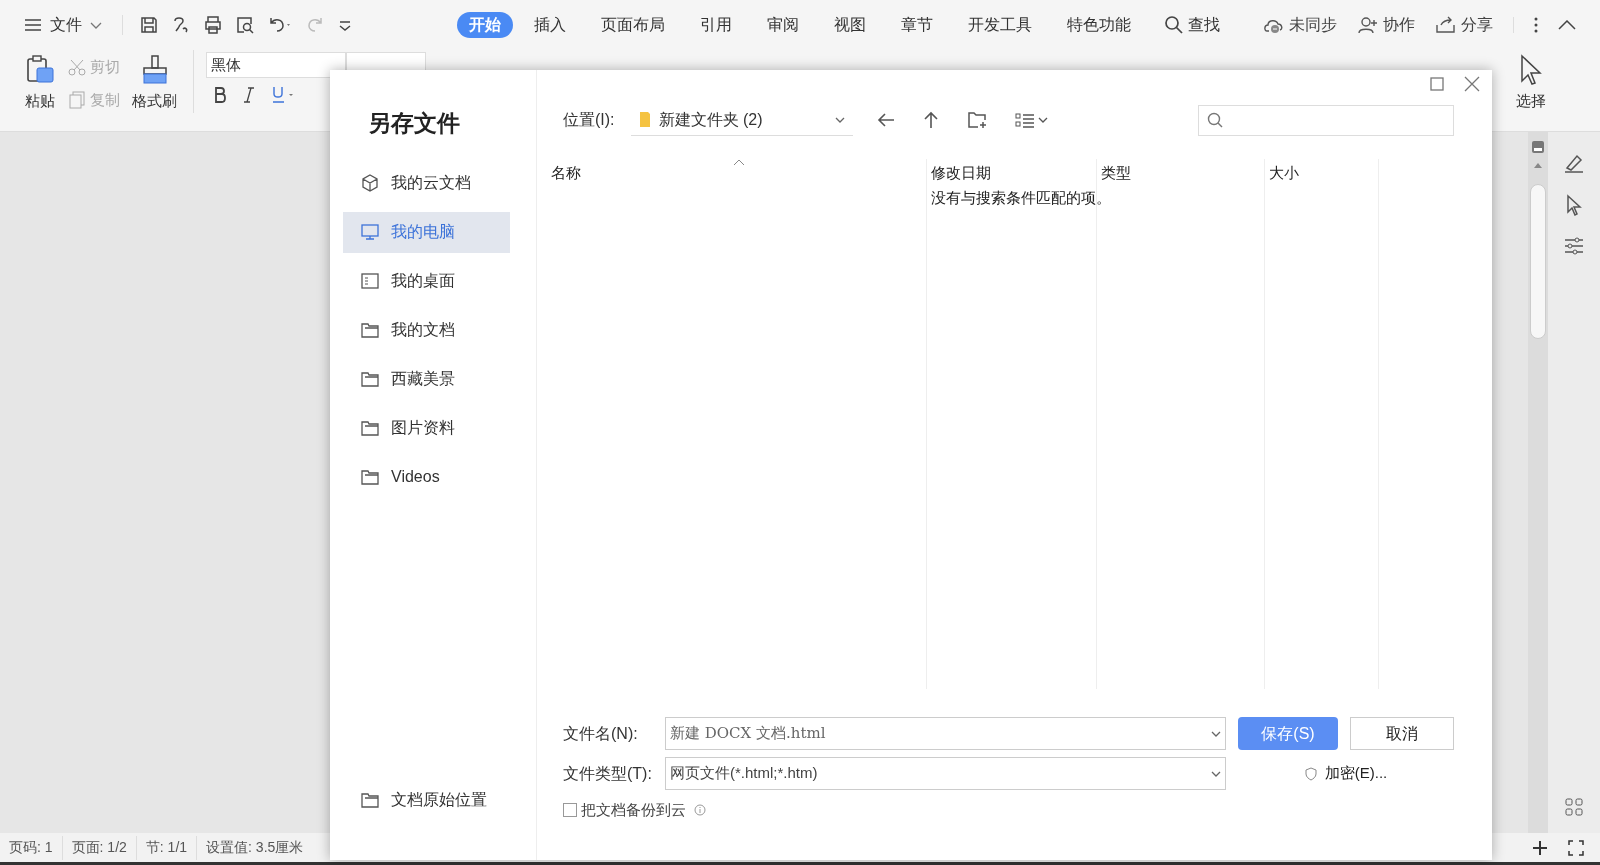 The height and width of the screenshot is (865, 1600). Describe the element at coordinates (63, 25) in the screenshot. I see `file-menu: 文件` at that location.